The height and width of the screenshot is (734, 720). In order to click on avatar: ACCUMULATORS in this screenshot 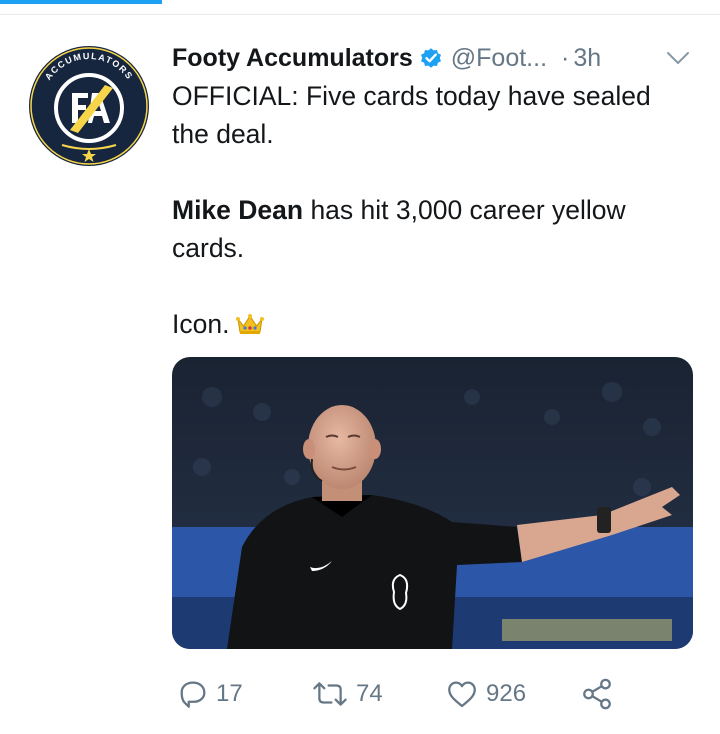, I will do `click(89, 106)`.